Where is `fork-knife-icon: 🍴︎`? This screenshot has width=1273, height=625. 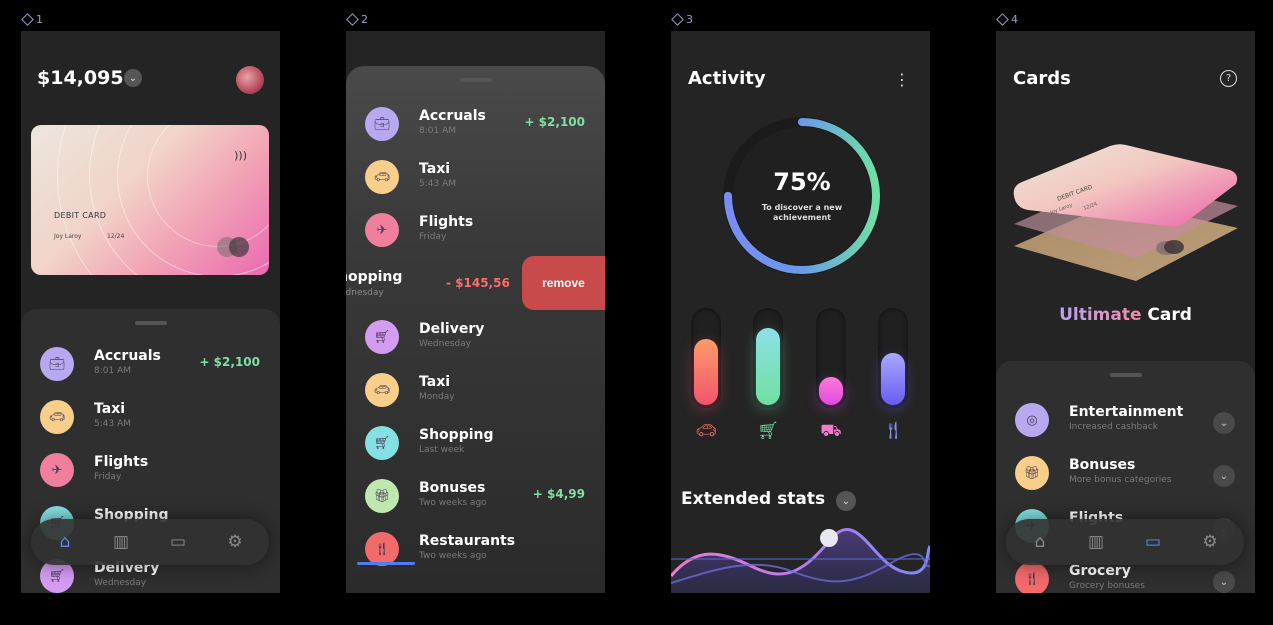
fork-knife-icon: 🍴︎ is located at coordinates (382, 549).